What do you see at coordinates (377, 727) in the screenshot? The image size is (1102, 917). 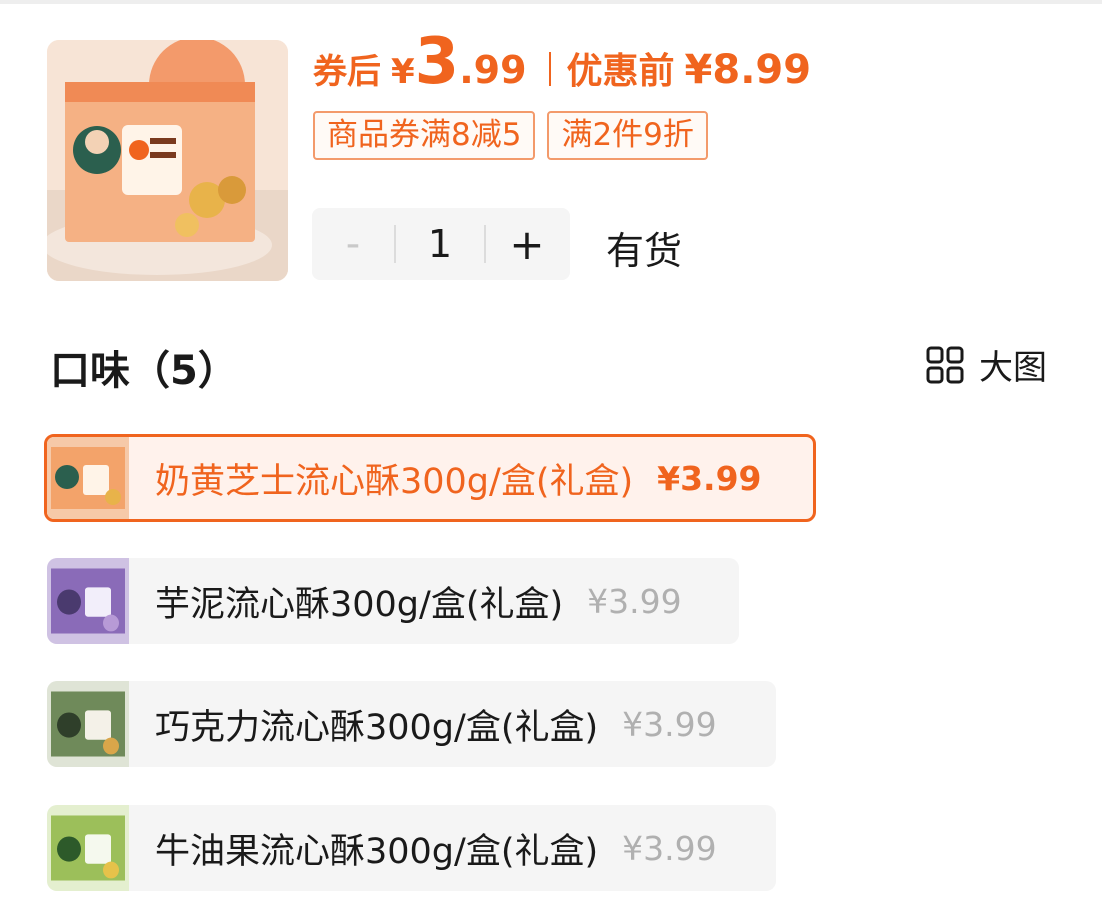 I see `flavor-name: 巧克力流心酥300g/盒(礼盒)` at bounding box center [377, 727].